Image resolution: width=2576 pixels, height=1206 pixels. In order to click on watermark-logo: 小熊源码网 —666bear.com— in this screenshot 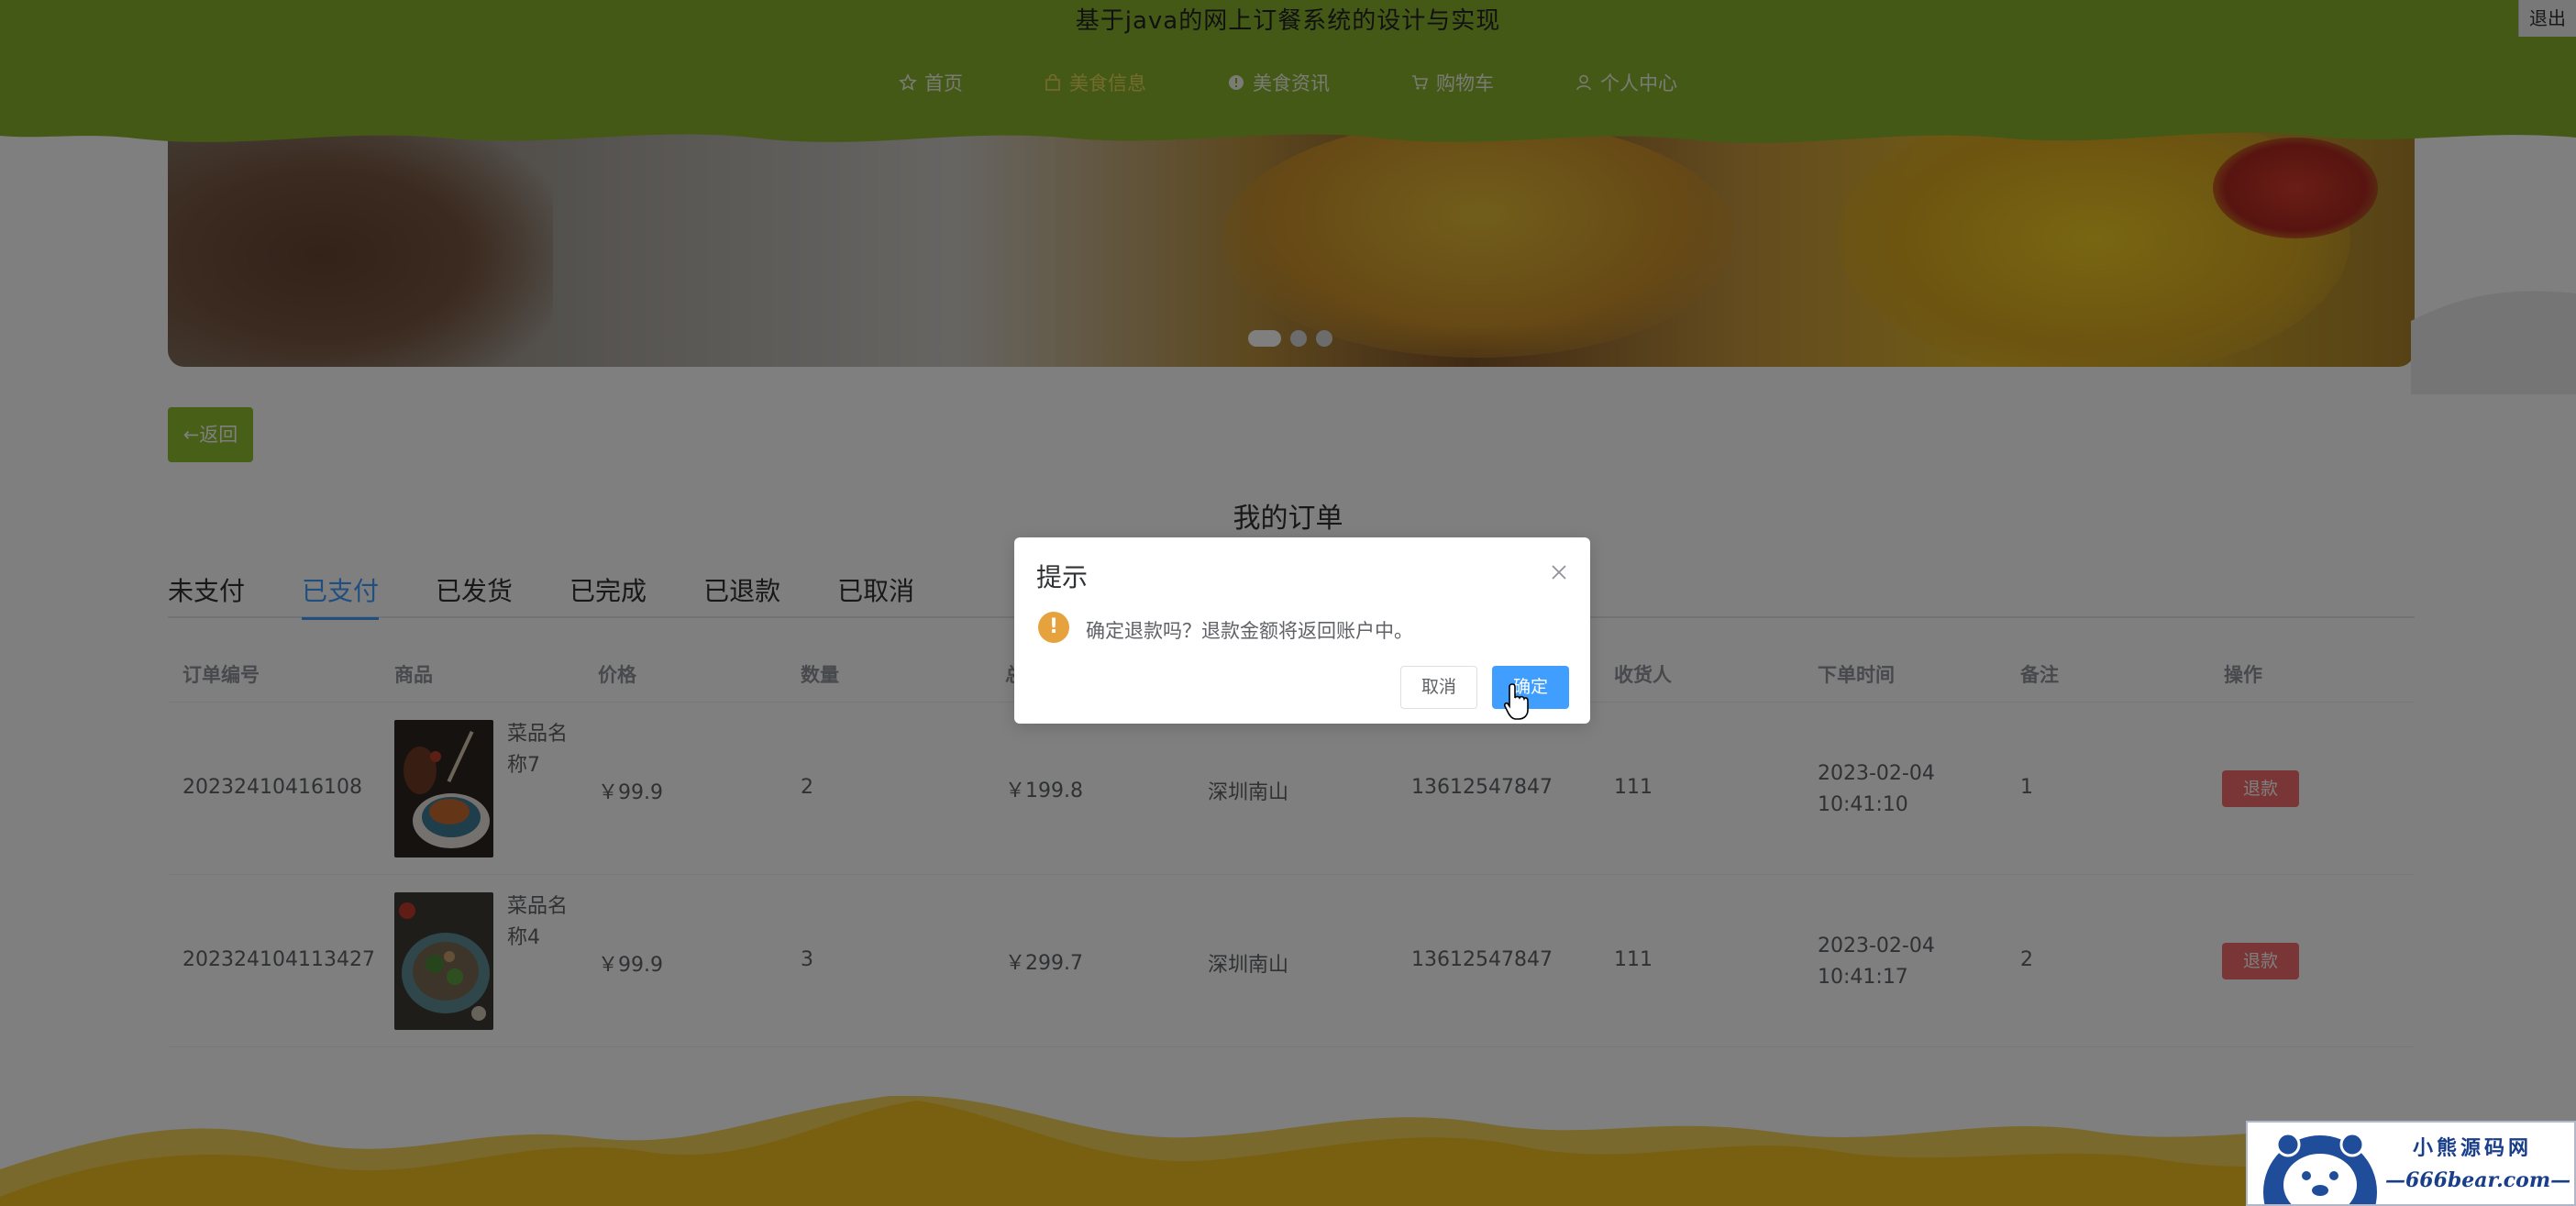, I will do `click(2411, 1163)`.